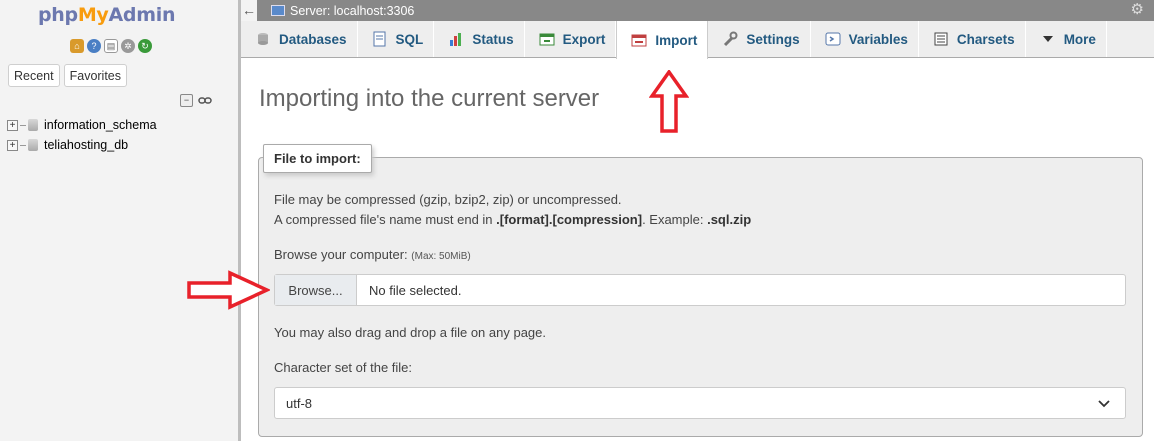  Describe the element at coordinates (409, 39) in the screenshot. I see `tab-label: SQL` at that location.